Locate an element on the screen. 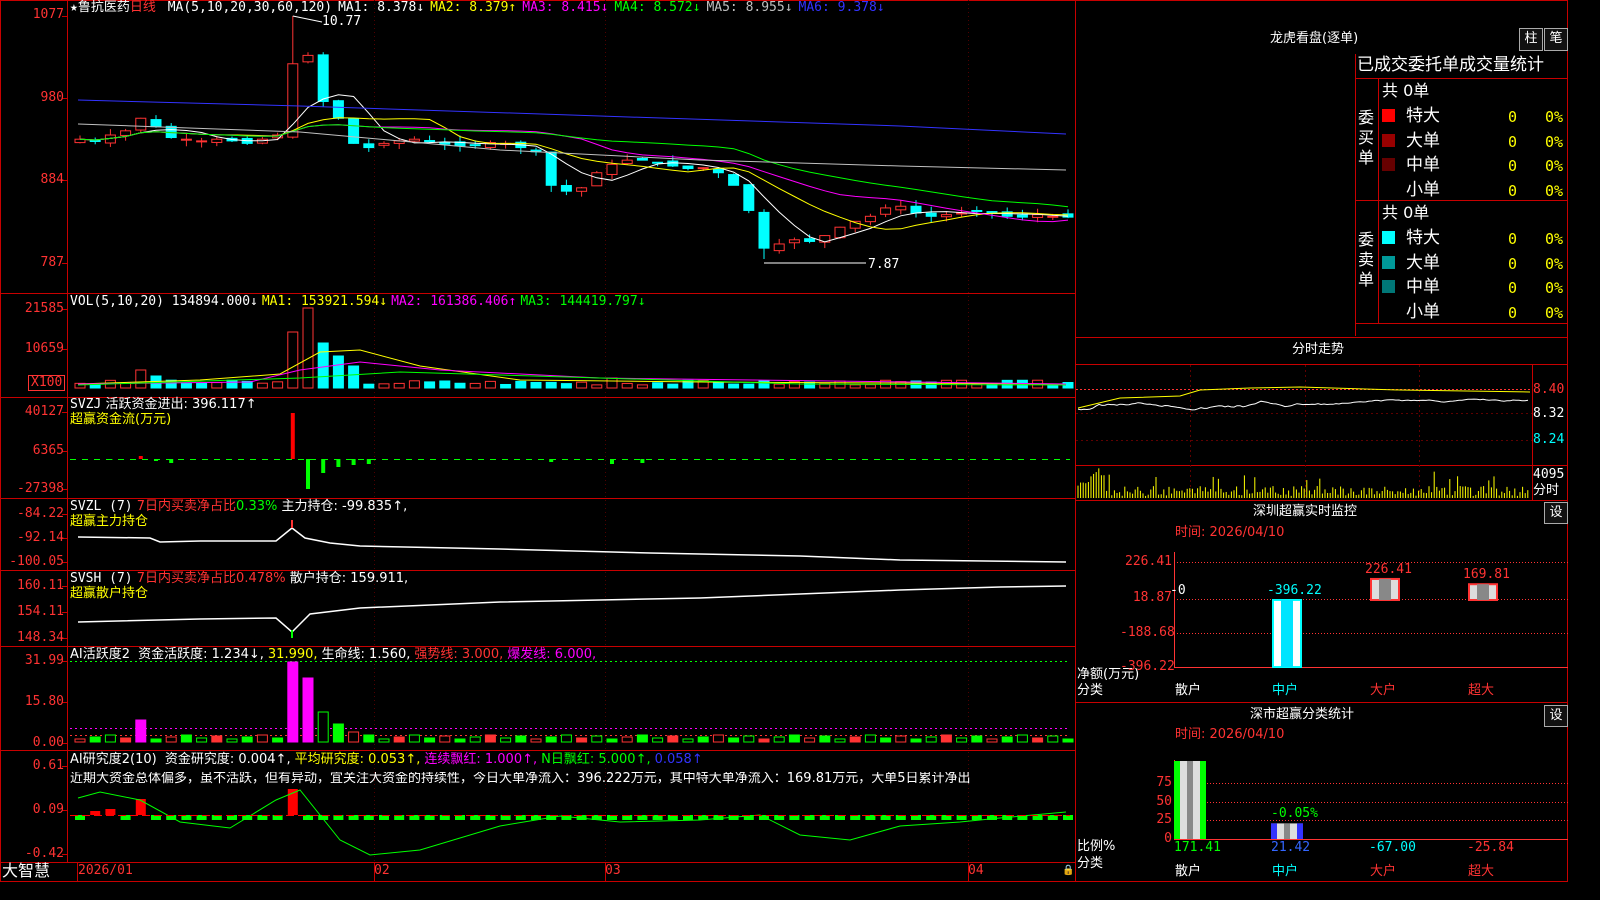 Image resolution: width=1600 pixels, height=900 pixels. svsh-header: SVSH (7) 7日内买卖净占比0.478% 散户持仓: 159.911, is located at coordinates (239, 579).